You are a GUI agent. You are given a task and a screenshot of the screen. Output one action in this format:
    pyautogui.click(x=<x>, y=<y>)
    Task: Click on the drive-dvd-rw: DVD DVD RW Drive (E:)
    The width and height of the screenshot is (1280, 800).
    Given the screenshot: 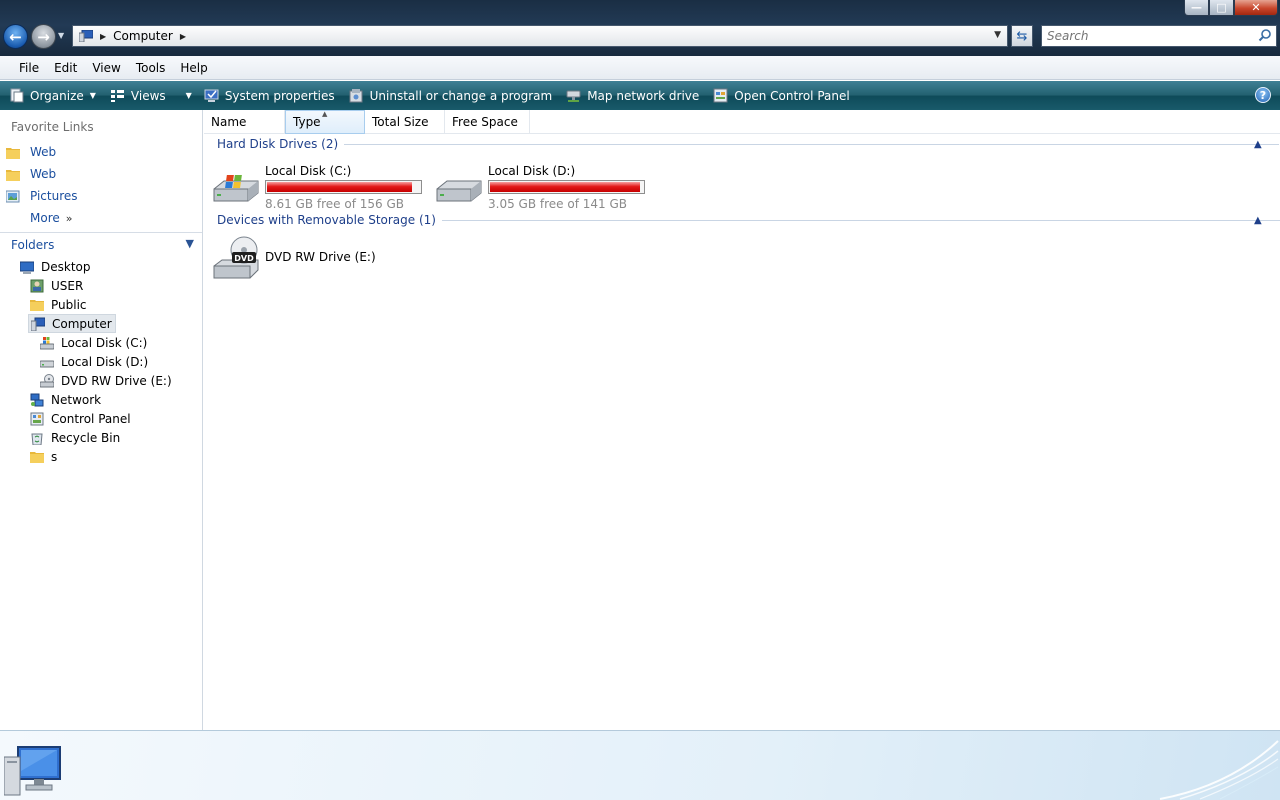 What is the action you would take?
    pyautogui.click(x=294, y=259)
    